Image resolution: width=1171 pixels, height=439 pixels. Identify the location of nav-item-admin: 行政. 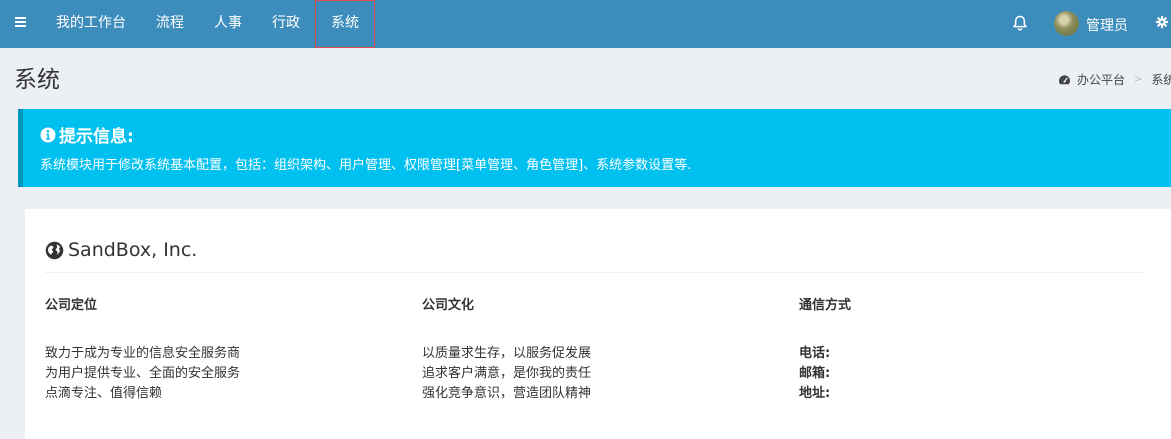
(286, 24).